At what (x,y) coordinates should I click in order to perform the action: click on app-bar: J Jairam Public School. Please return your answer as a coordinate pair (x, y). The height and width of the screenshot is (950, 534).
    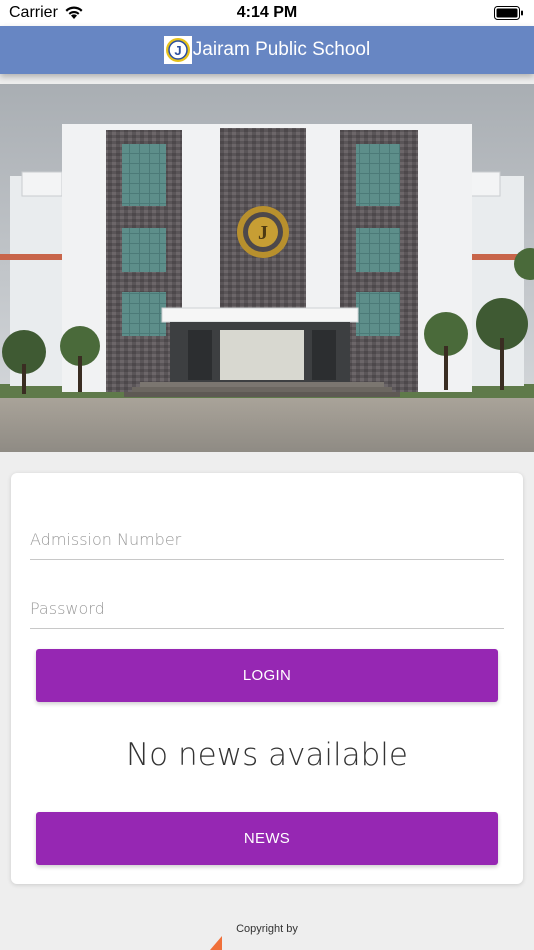
    Looking at the image, I should click on (267, 50).